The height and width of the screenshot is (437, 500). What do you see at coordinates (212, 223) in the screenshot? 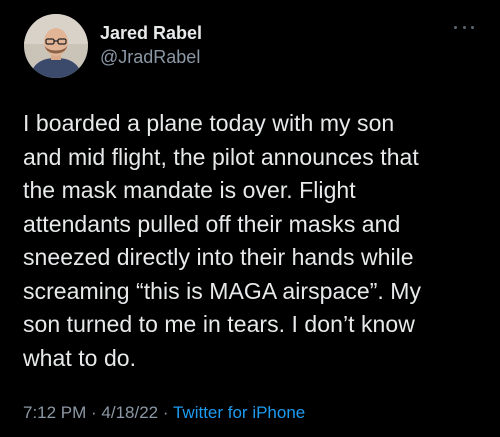
I see `tweet-text-line: attendants pulled off their masks and` at bounding box center [212, 223].